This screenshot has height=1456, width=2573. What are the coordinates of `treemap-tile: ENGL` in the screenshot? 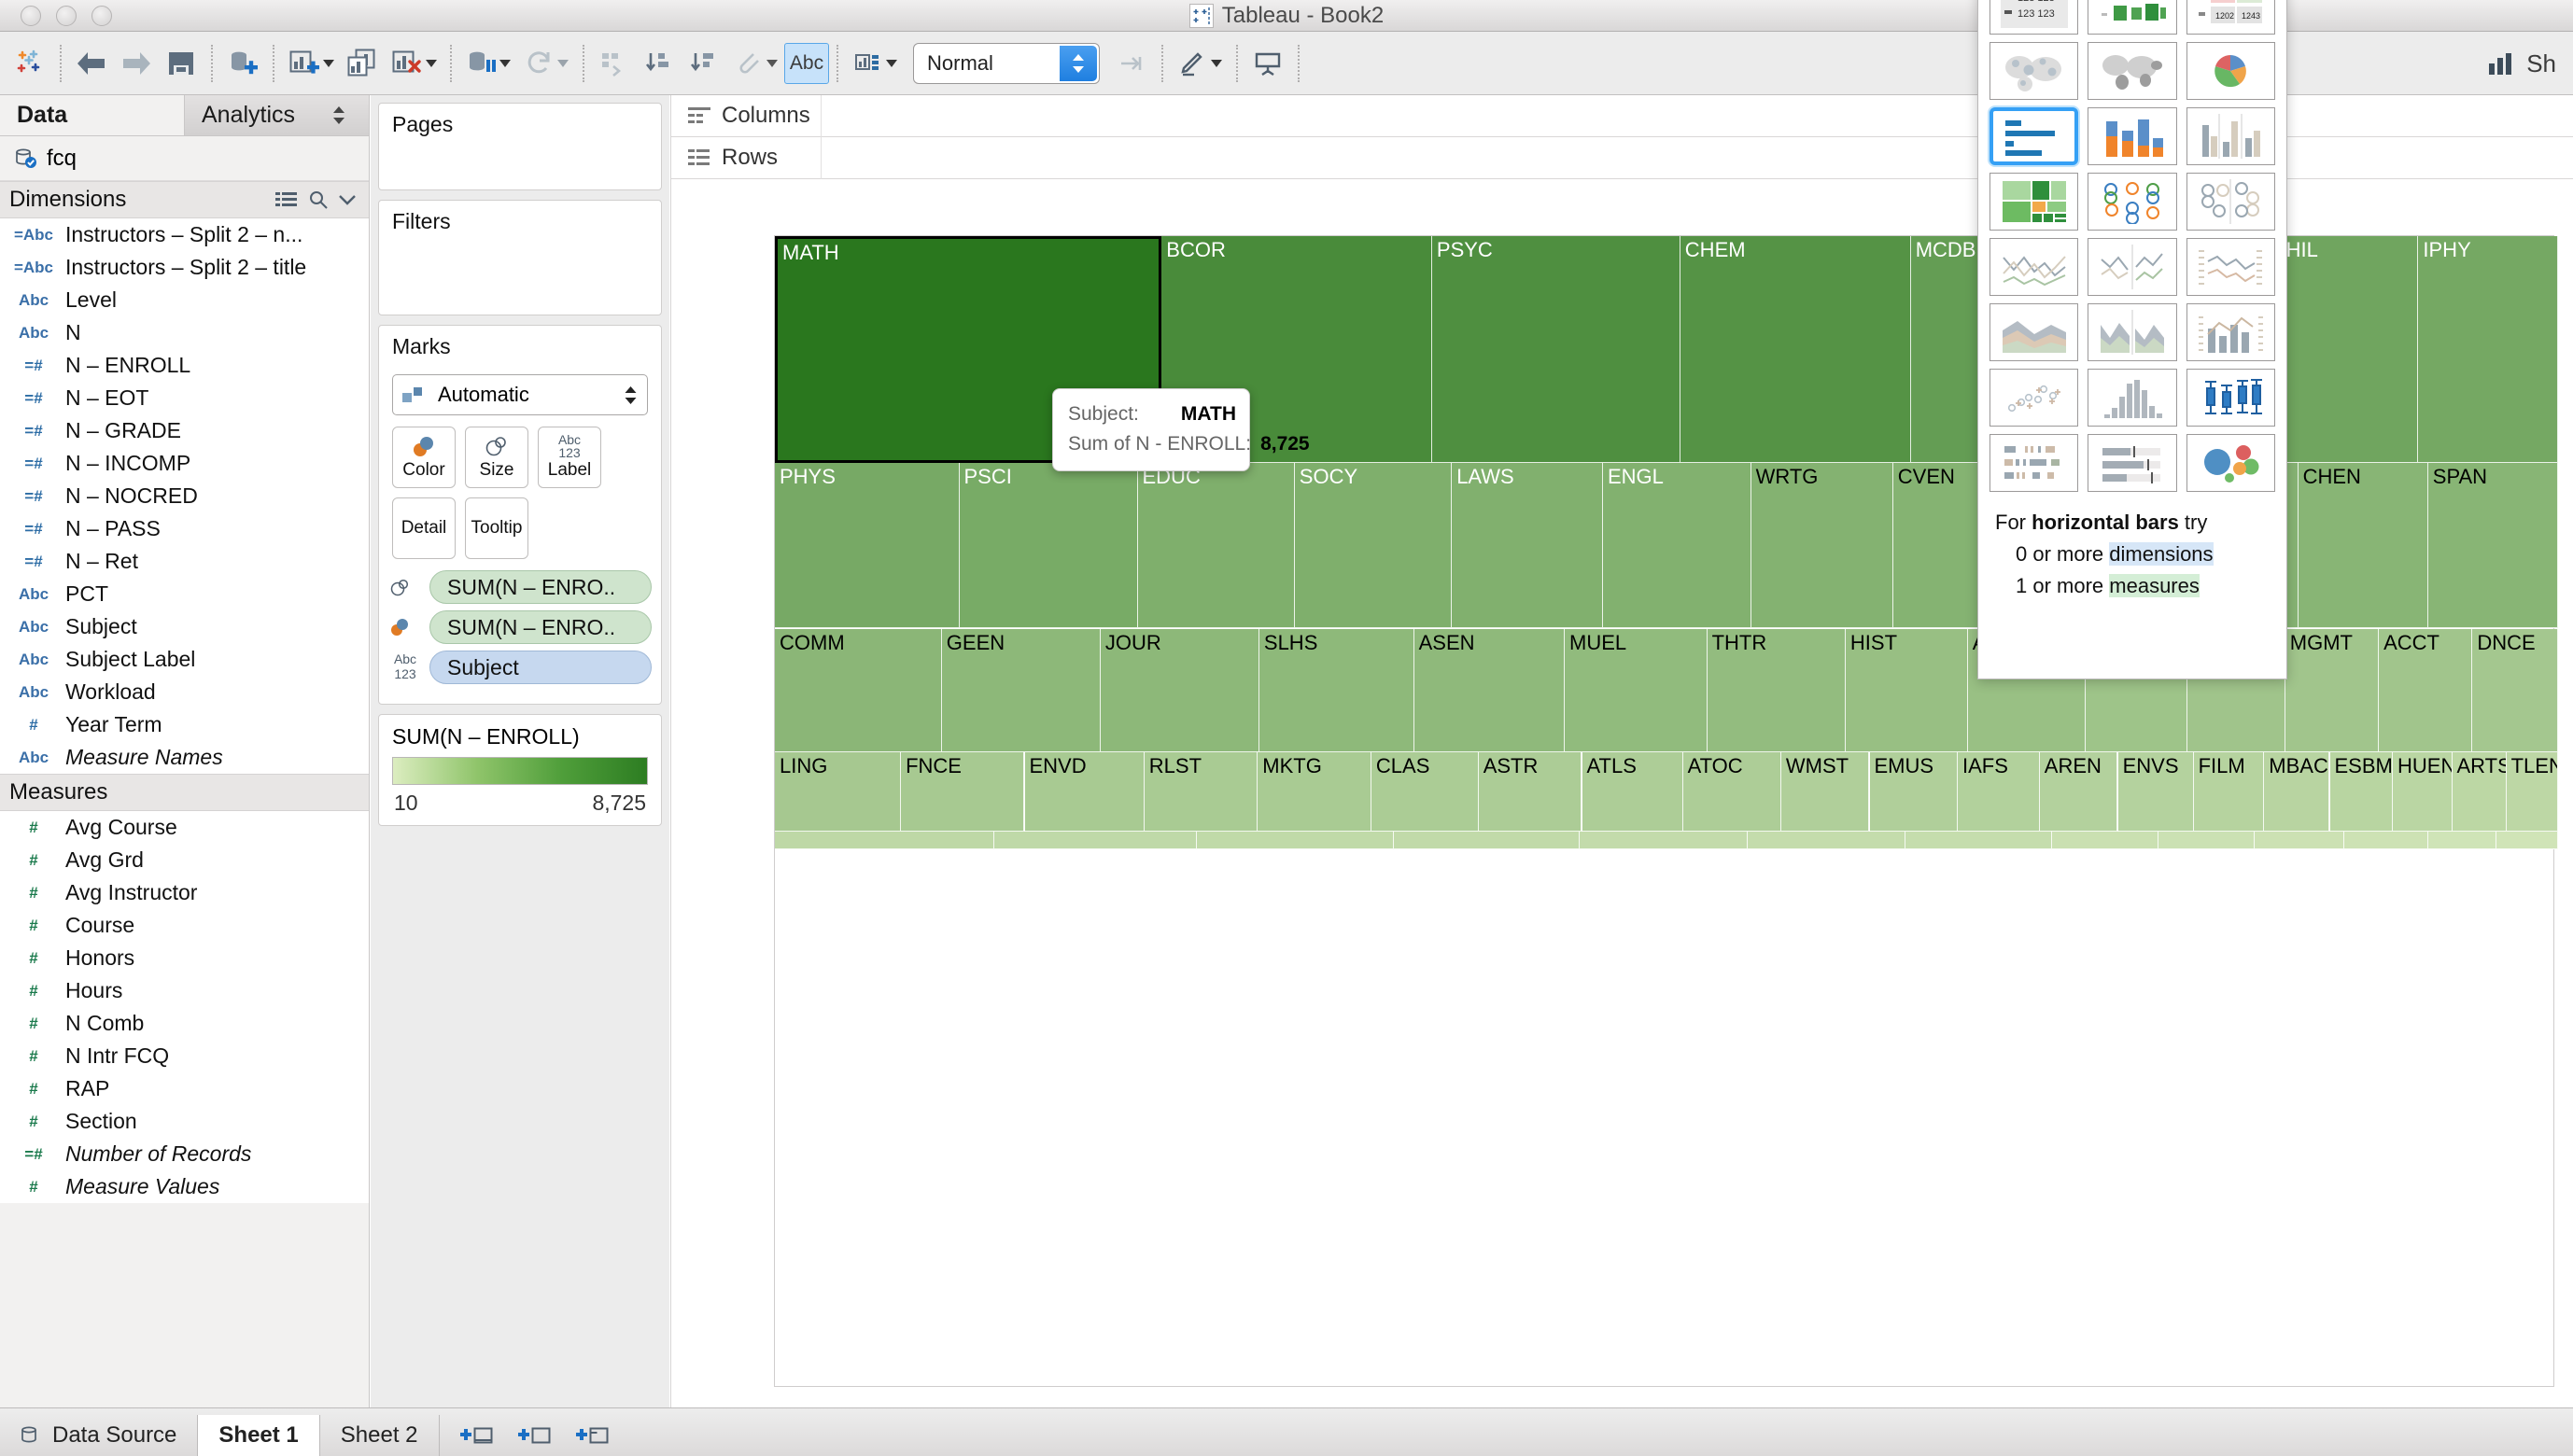 It's located at (1677, 545).